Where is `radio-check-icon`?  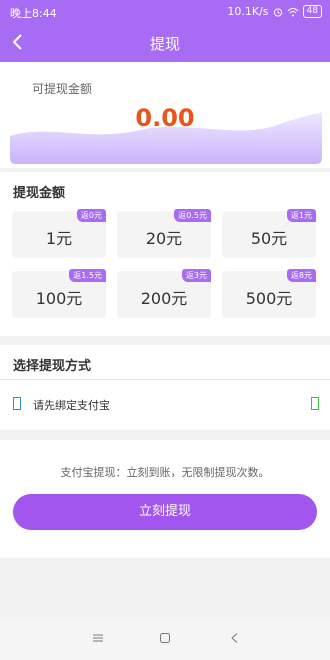
radio-check-icon is located at coordinates (315, 403).